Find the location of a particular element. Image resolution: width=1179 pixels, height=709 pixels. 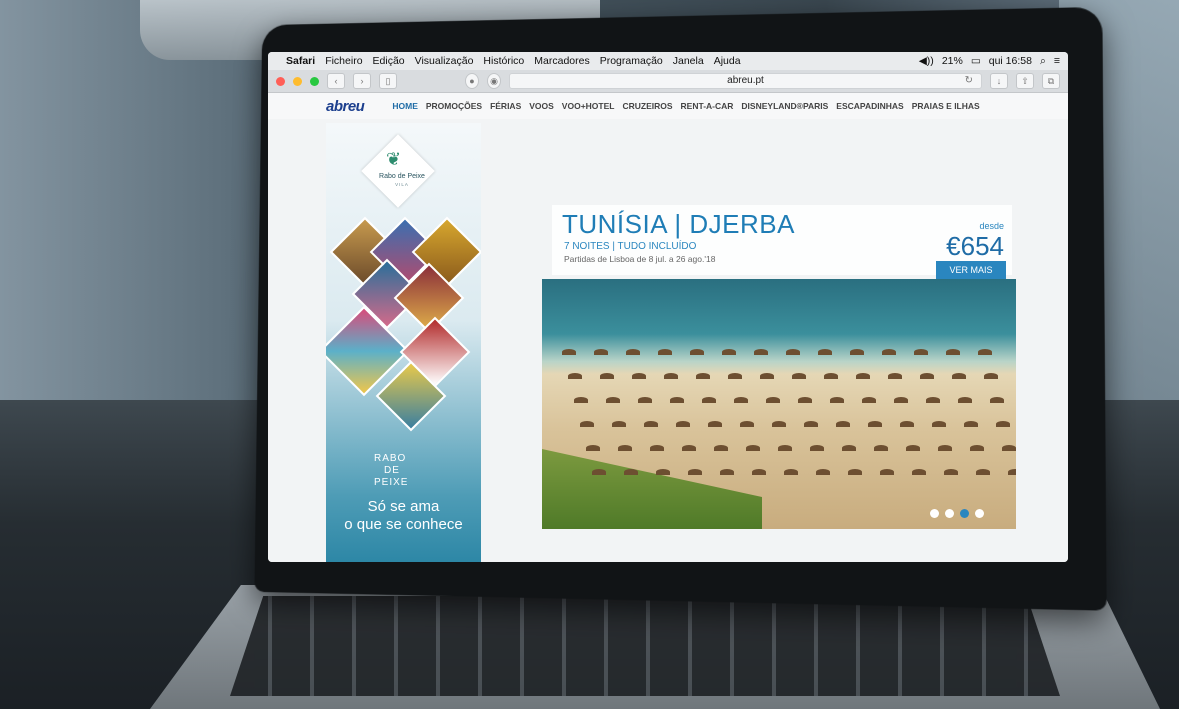

ver-mais-button: VER MAIS is located at coordinates (971, 270).